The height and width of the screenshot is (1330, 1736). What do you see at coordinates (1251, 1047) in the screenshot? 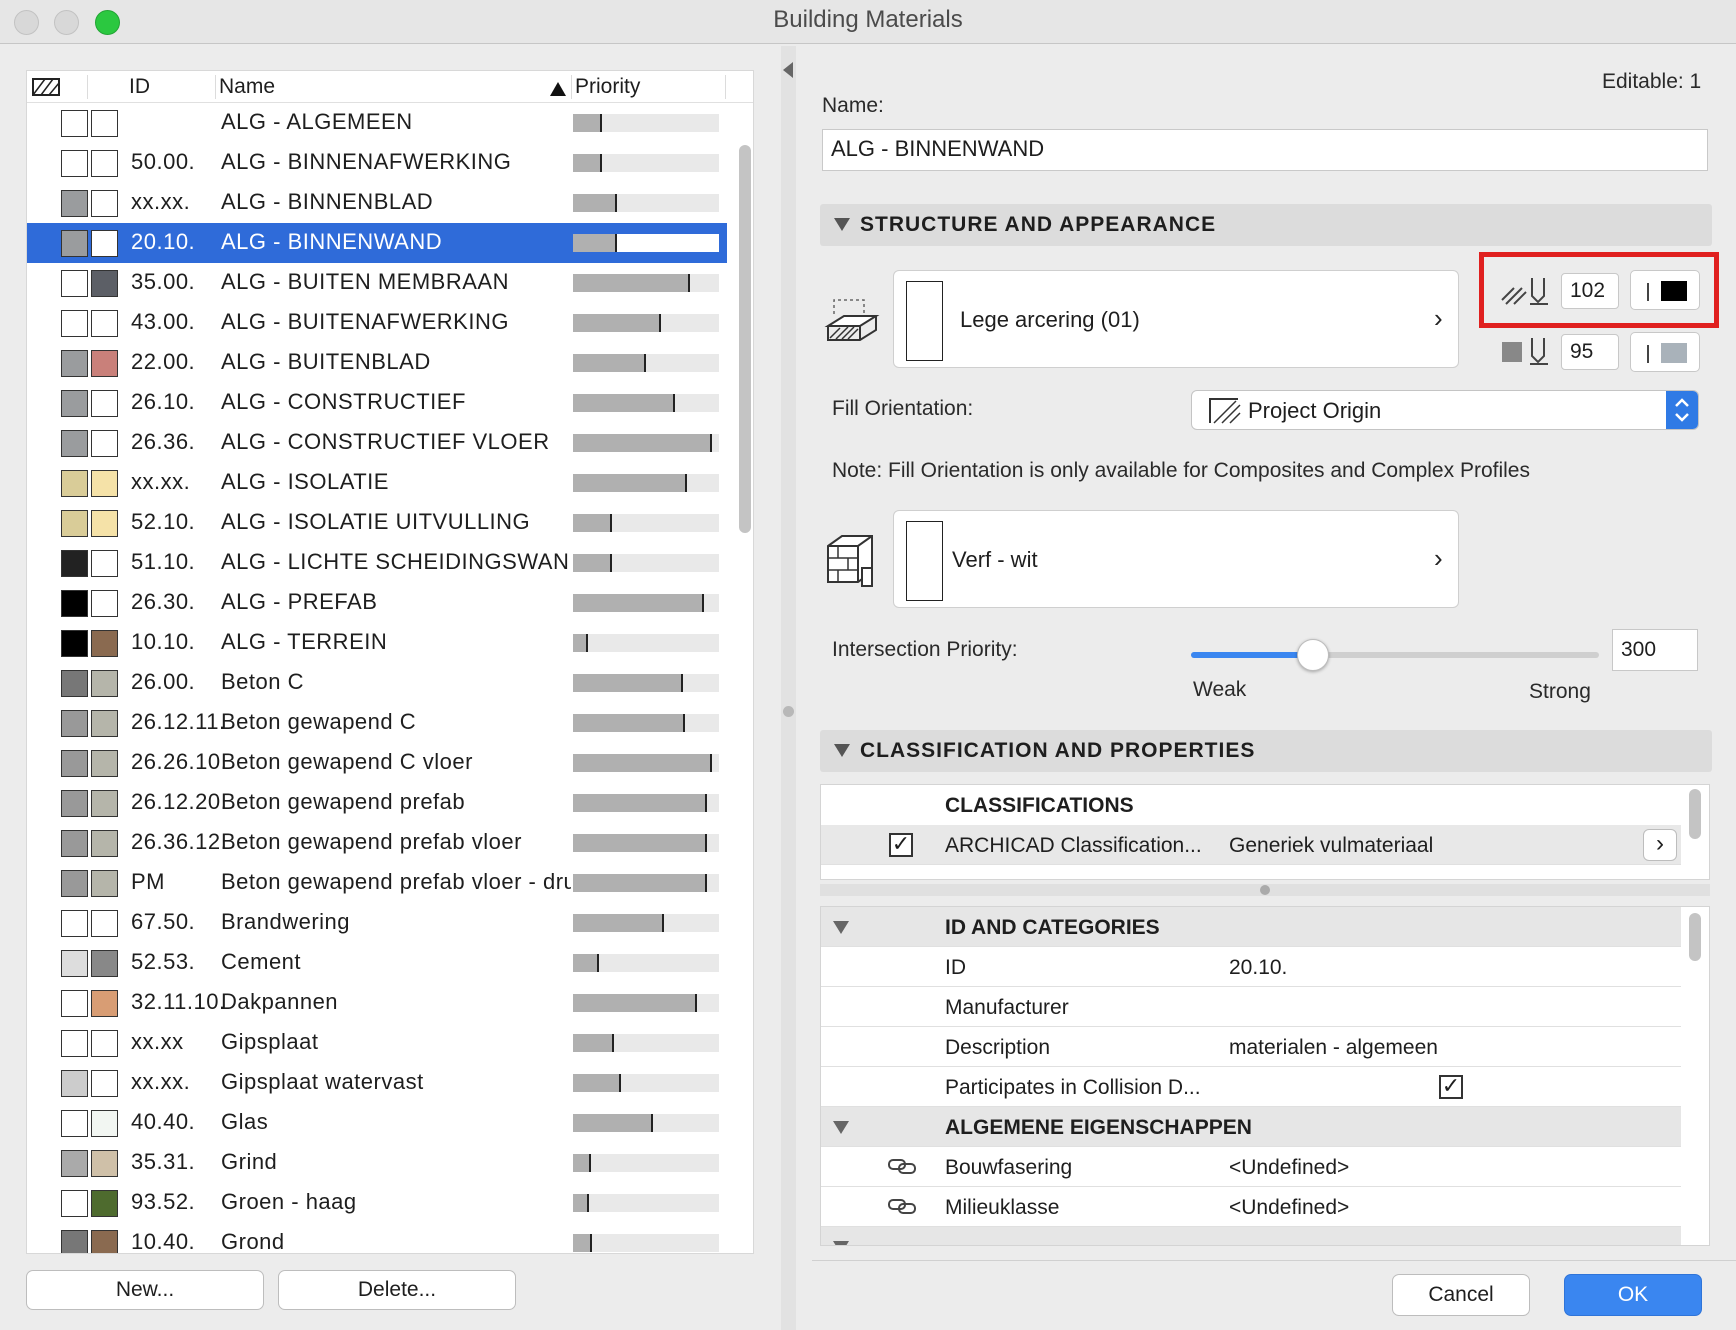
I see `property-row-description: Description materialen - algemeen` at bounding box center [1251, 1047].